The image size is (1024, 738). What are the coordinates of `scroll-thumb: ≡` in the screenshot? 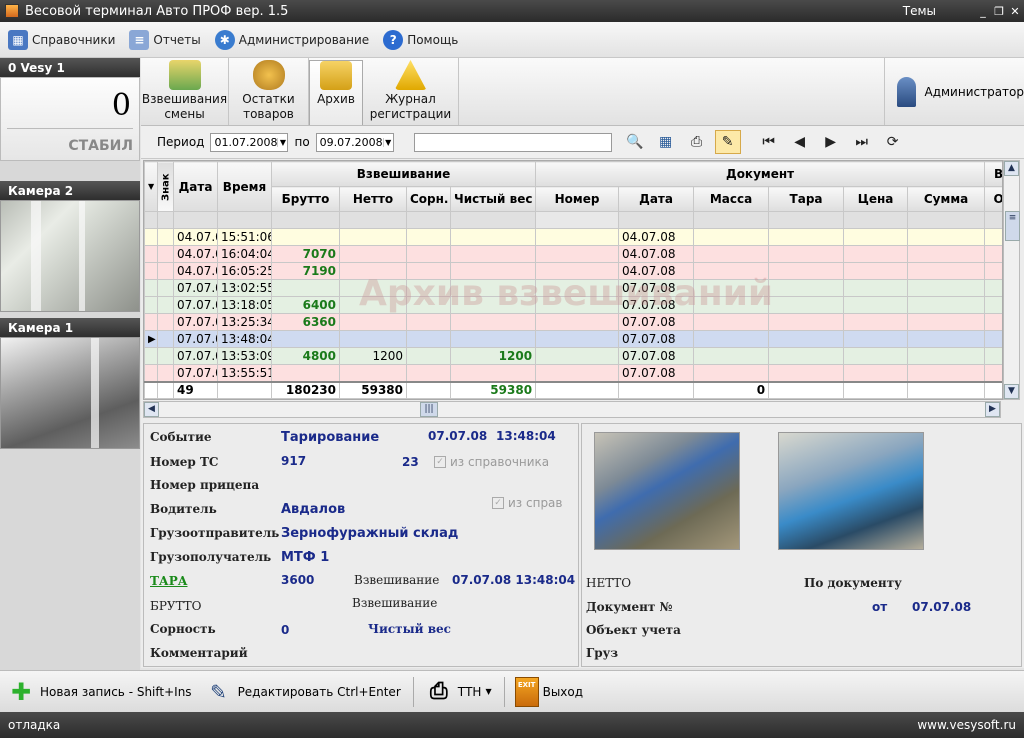 It's located at (1012, 226).